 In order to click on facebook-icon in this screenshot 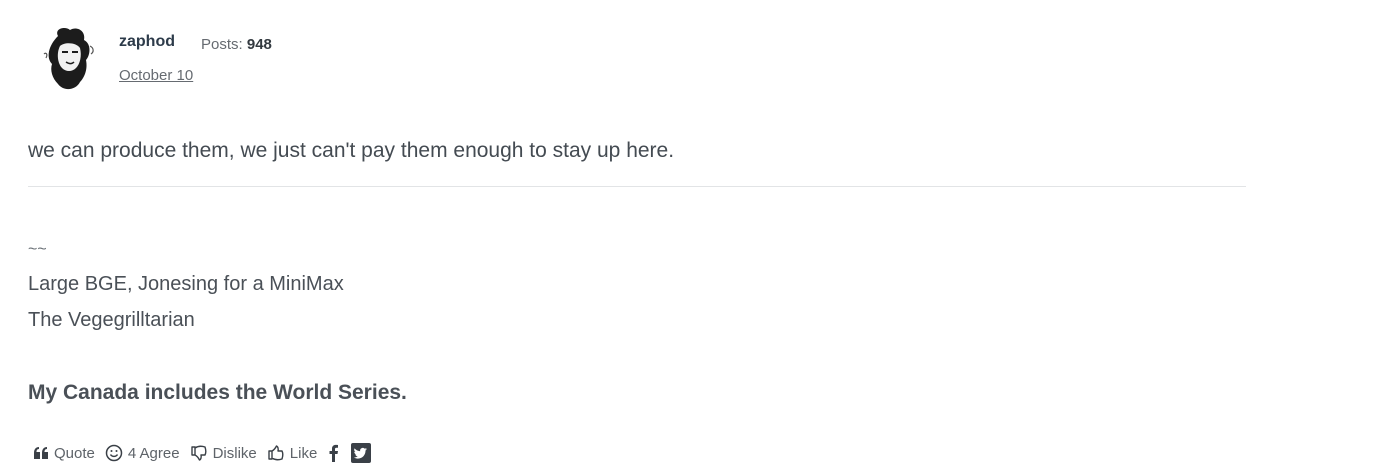, I will do `click(334, 453)`.